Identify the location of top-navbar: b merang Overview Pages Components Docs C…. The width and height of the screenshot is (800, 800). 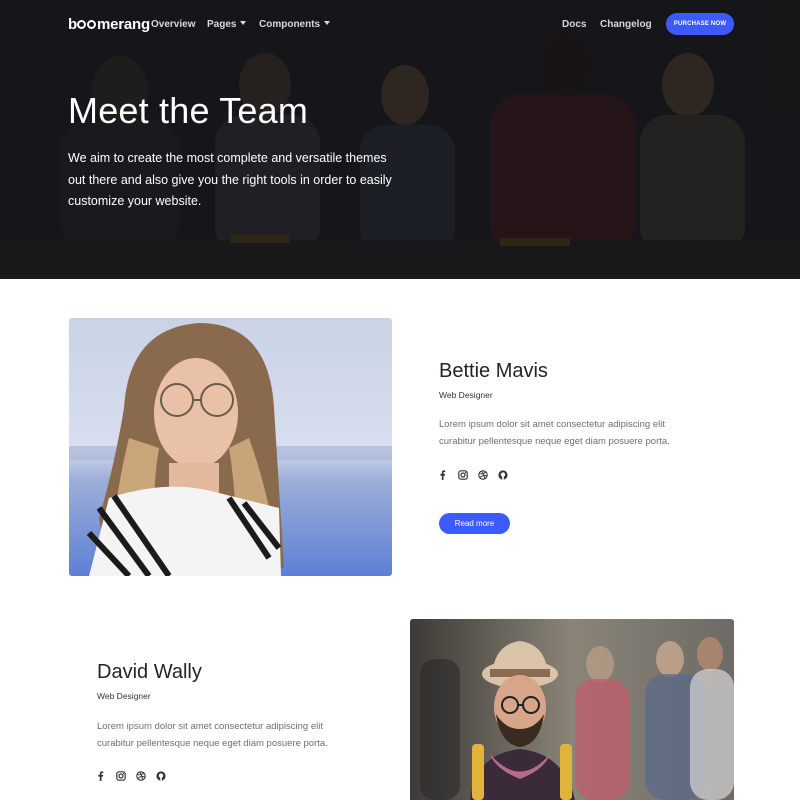
(400, 25).